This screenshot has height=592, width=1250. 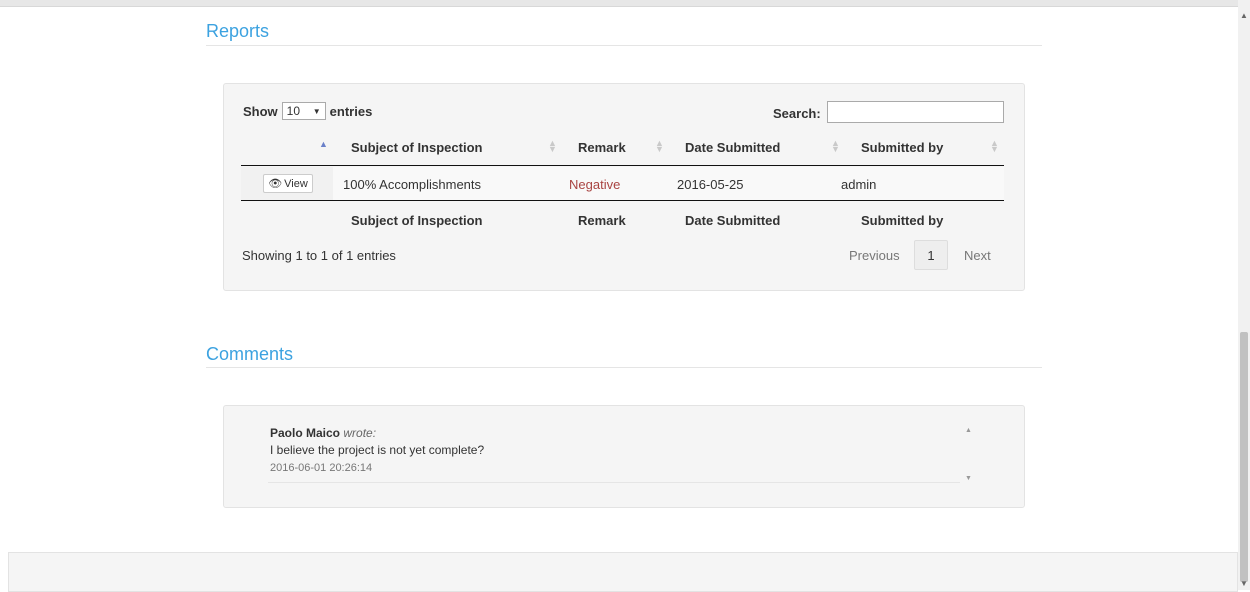 I want to click on comments-title: Comments, so click(x=250, y=354).